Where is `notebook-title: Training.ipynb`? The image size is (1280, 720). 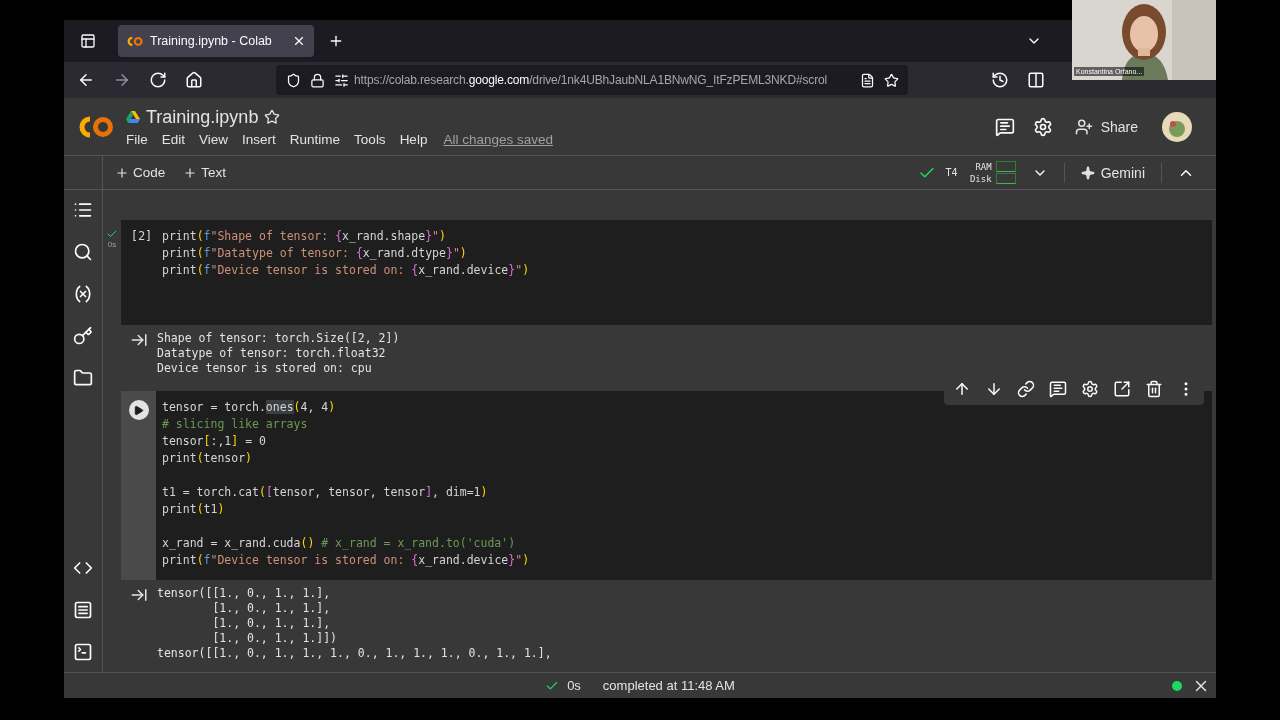
notebook-title: Training.ipynb is located at coordinates (202, 117).